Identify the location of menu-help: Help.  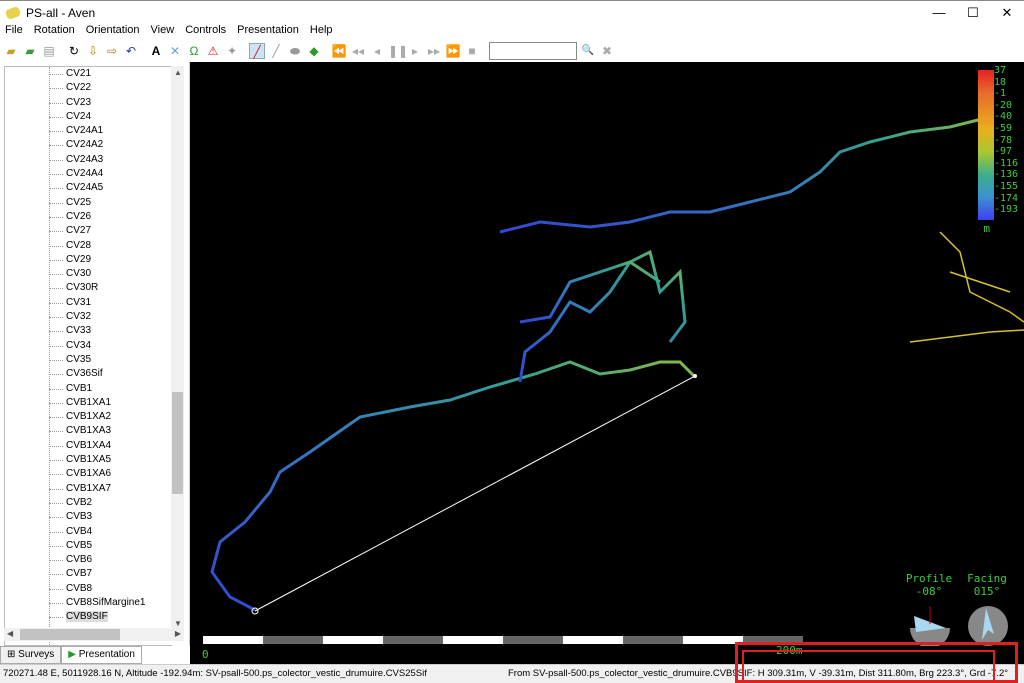
(321, 32).